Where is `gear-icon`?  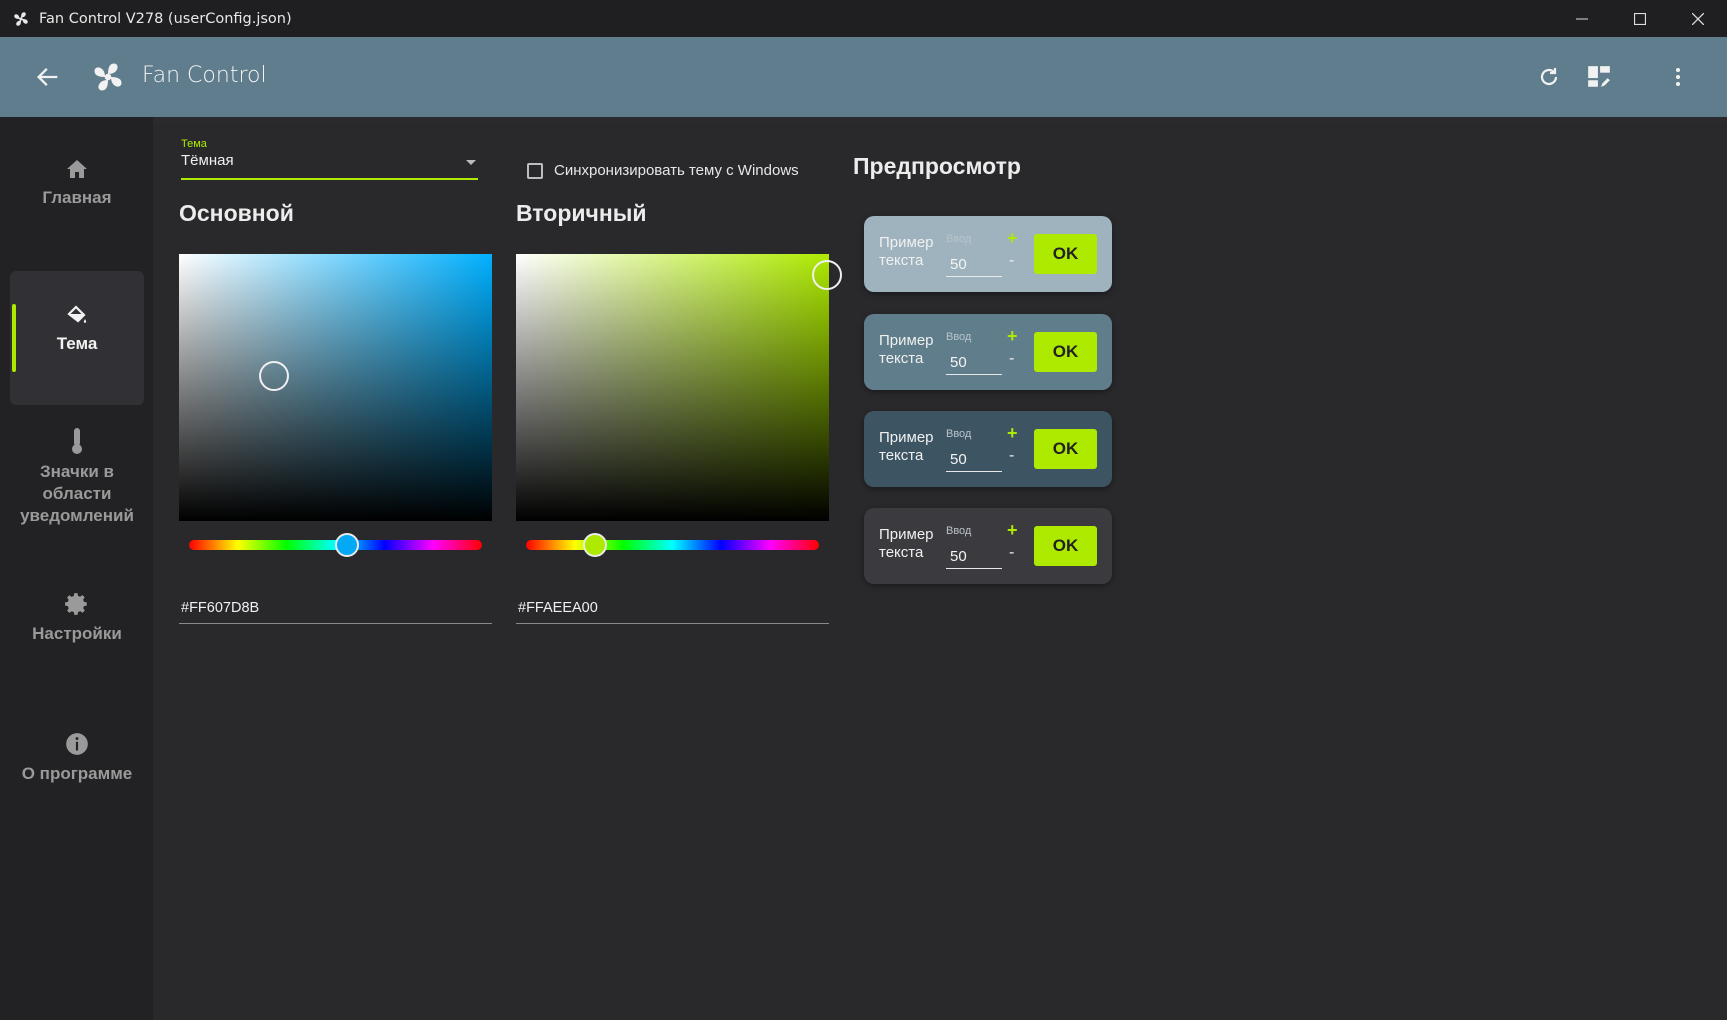
gear-icon is located at coordinates (76, 604).